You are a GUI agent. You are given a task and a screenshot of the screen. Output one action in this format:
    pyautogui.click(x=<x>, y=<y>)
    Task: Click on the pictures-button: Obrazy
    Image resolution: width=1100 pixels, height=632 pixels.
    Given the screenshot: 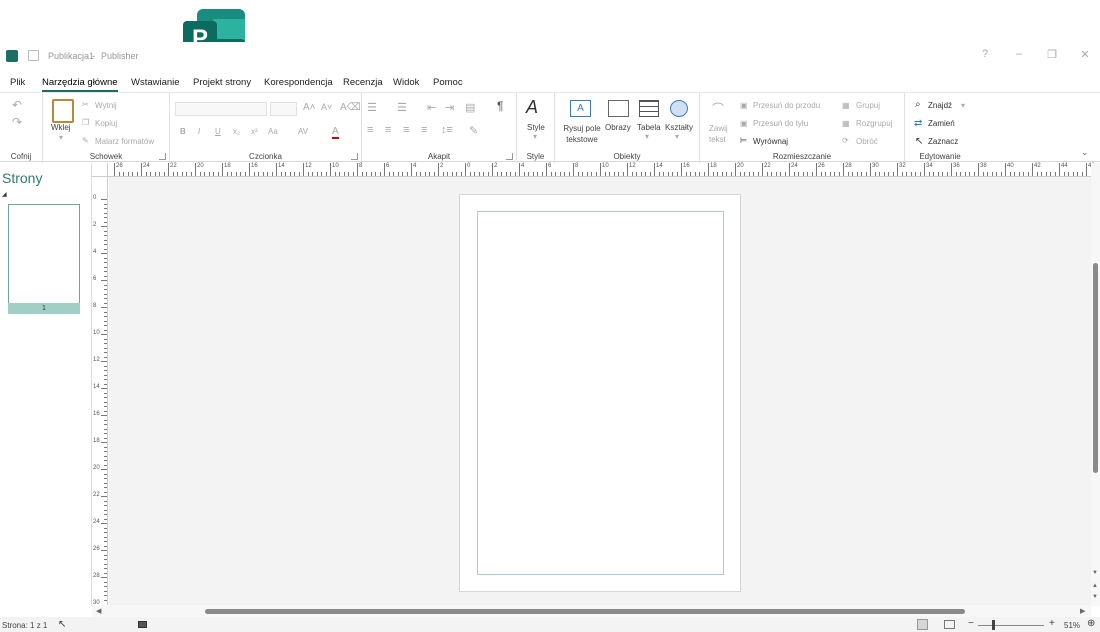 What is the action you would take?
    pyautogui.click(x=618, y=127)
    